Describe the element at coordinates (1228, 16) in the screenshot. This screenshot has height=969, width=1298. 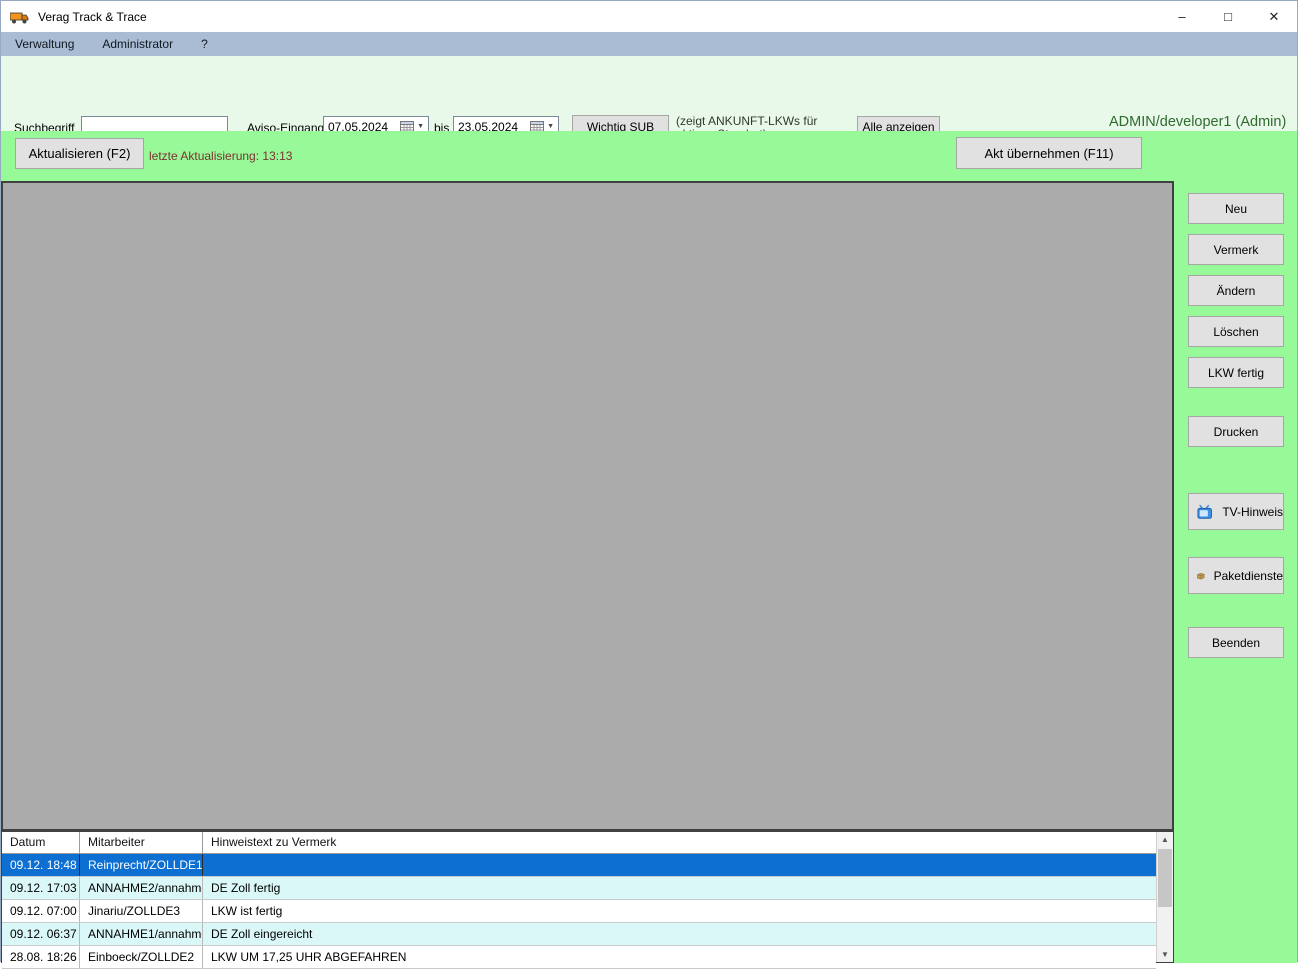
I see `maximize-icon: □` at that location.